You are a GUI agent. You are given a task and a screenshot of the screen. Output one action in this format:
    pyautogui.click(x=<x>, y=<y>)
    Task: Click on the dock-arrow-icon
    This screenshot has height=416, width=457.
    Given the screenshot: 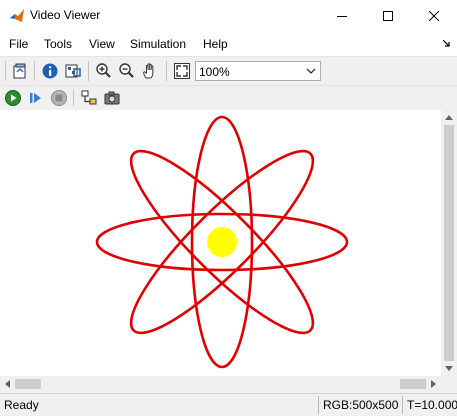 What is the action you would take?
    pyautogui.click(x=447, y=44)
    